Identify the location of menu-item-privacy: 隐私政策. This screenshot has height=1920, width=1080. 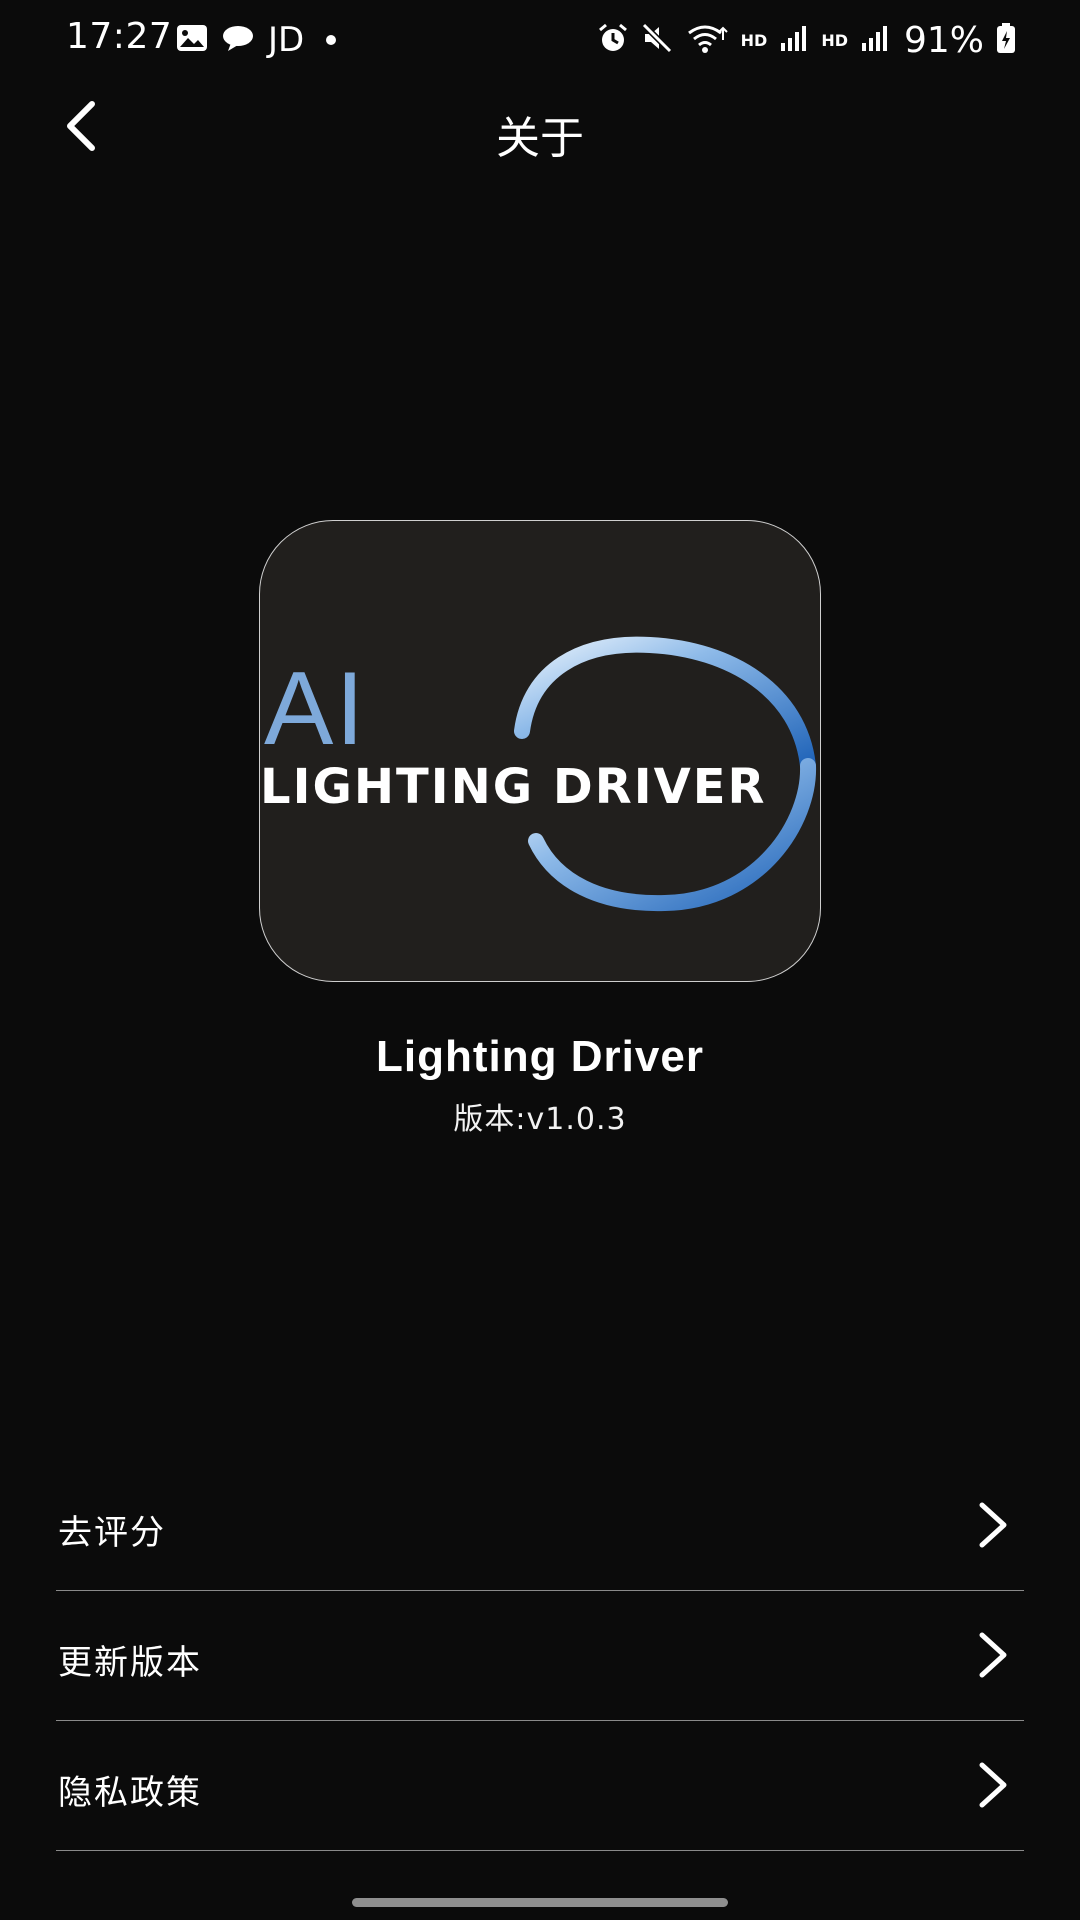
(540, 1786).